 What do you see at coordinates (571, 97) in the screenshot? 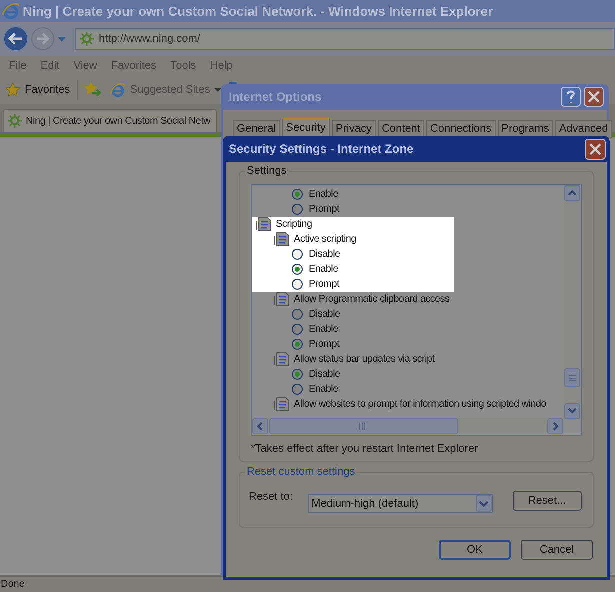
I see `help-button` at bounding box center [571, 97].